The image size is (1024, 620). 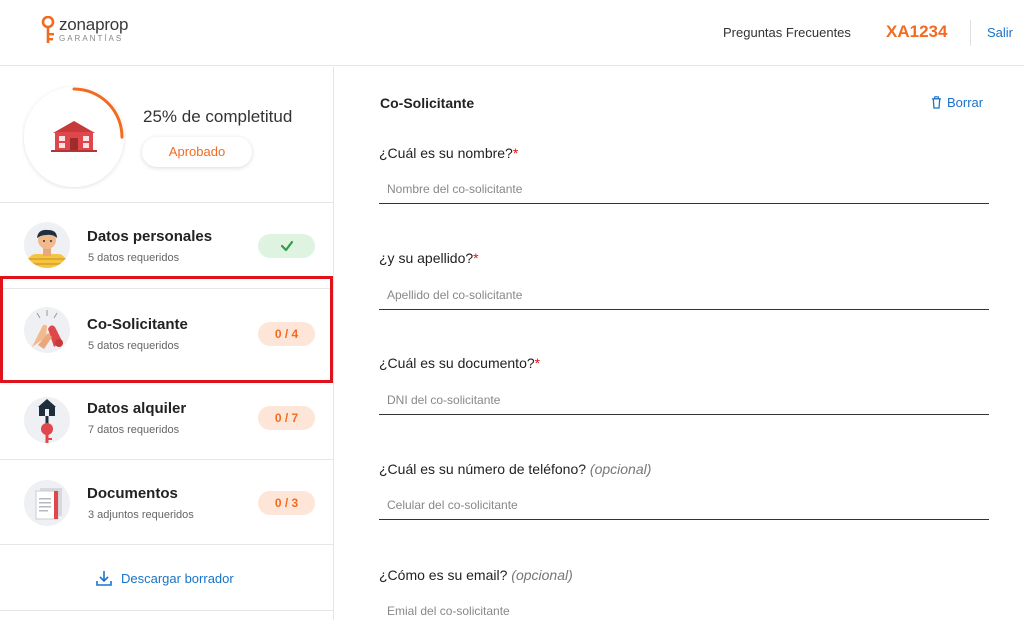 What do you see at coordinates (104, 578) in the screenshot?
I see `download-icon` at bounding box center [104, 578].